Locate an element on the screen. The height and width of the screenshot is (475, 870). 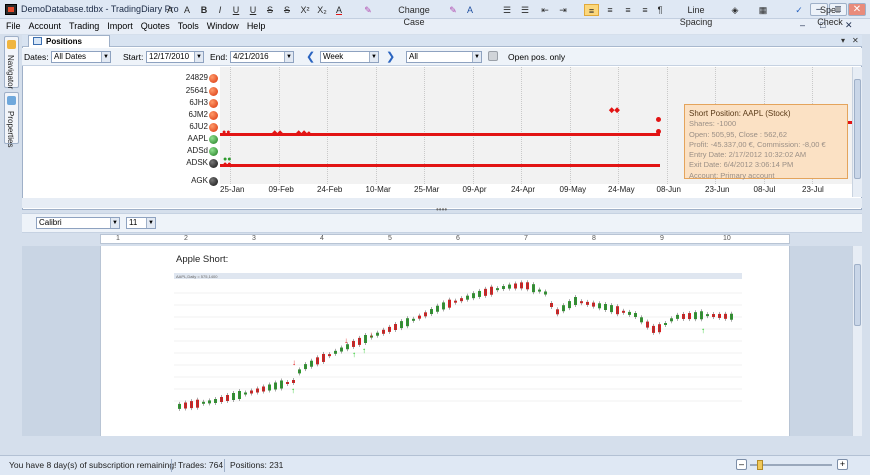
style-icon: A is located at coordinates (470, 10).